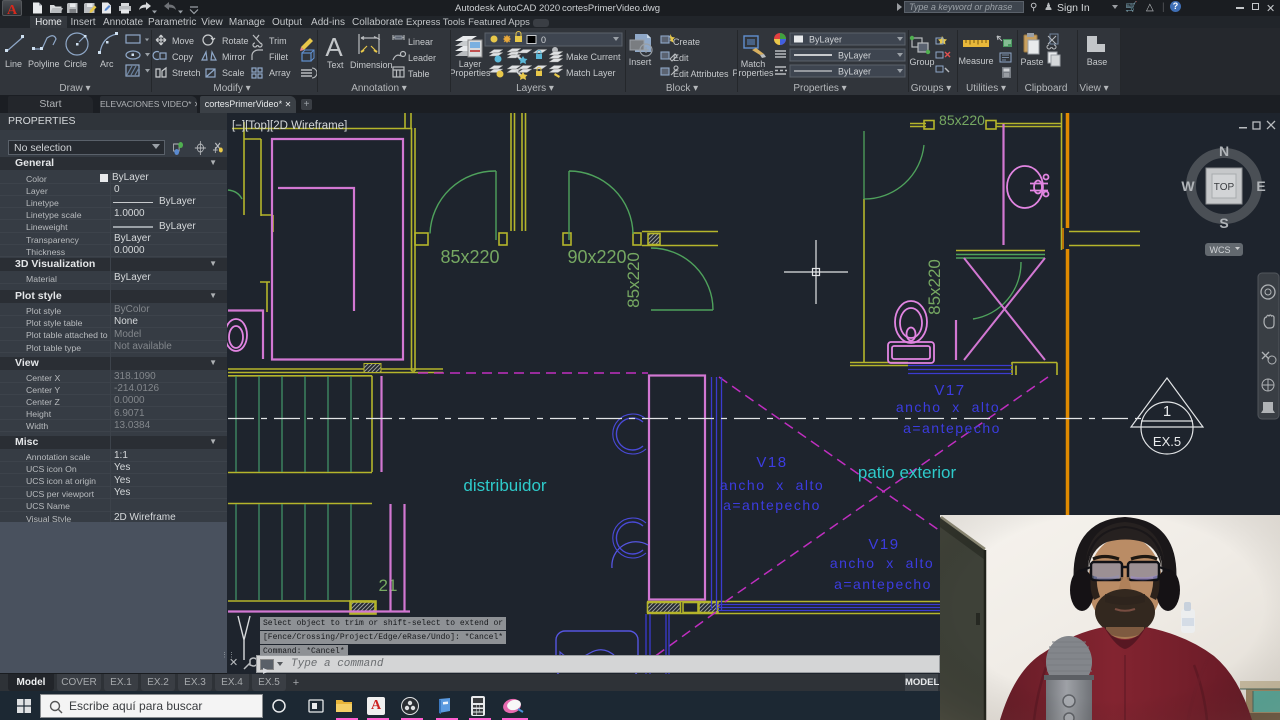 This screenshot has width=1280, height=720. What do you see at coordinates (1220, 250) in the screenshot?
I see `svg-text: WCS` at bounding box center [1220, 250].